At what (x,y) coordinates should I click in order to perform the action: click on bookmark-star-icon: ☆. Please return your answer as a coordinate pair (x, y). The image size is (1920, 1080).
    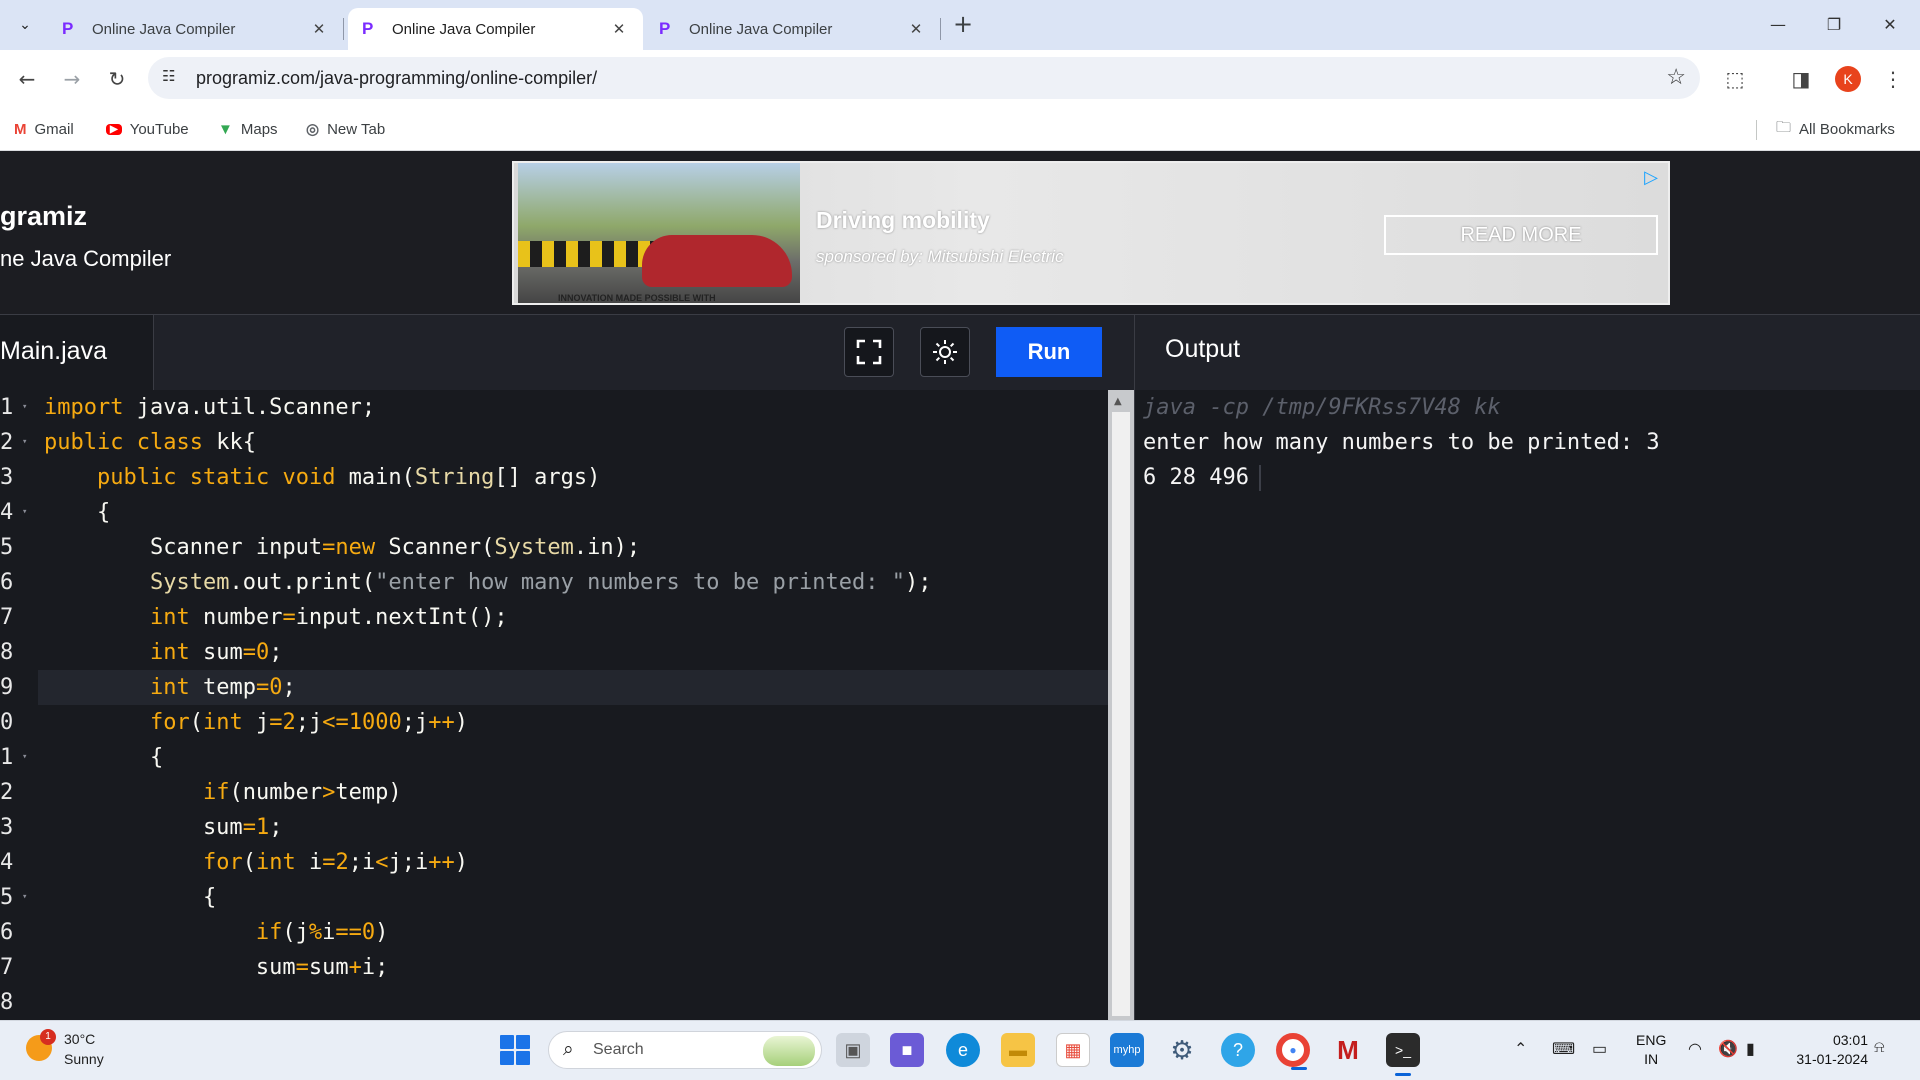
    Looking at the image, I should click on (1676, 77).